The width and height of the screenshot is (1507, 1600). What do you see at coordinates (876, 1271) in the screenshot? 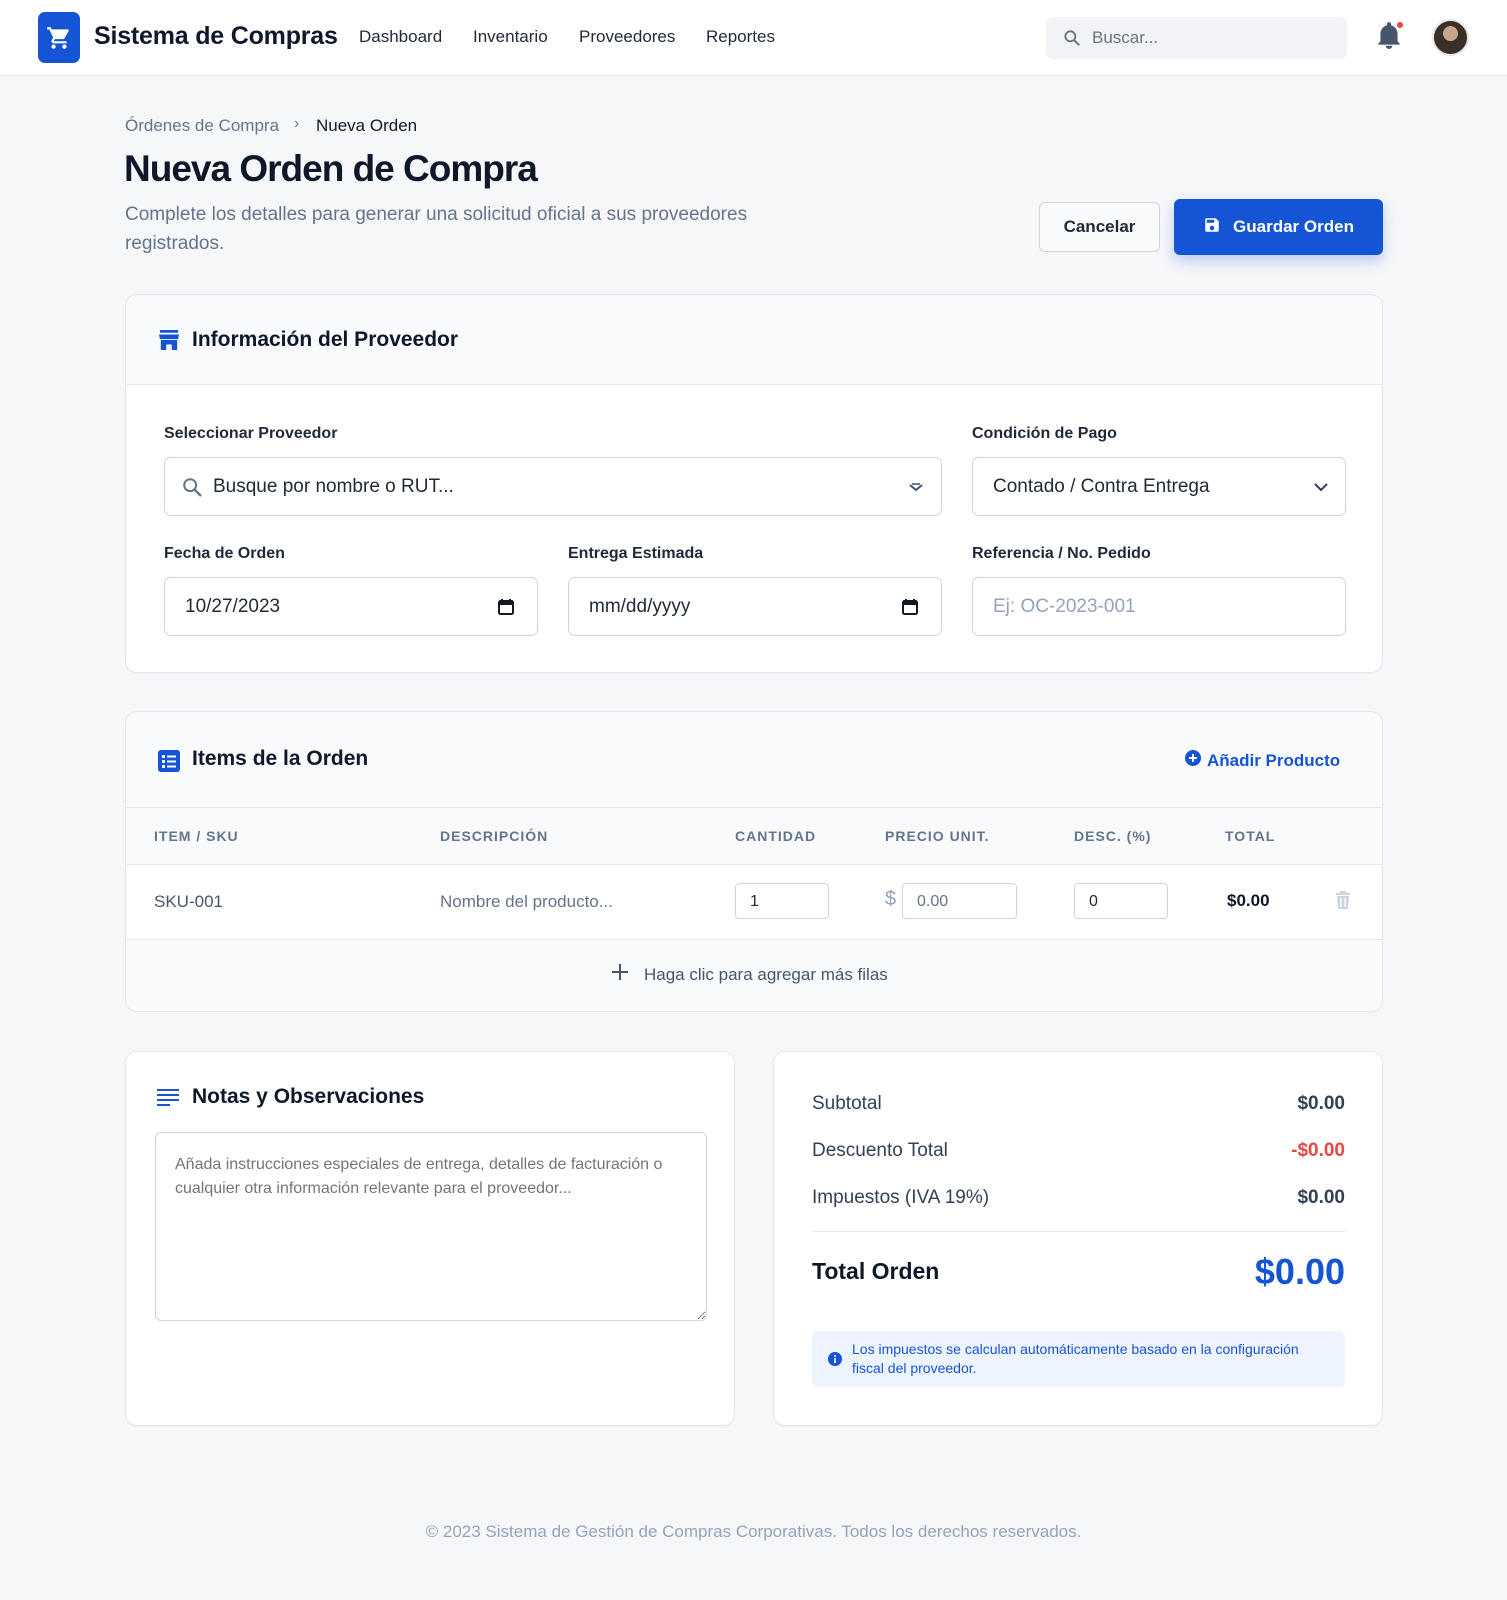
I see `total-order-label: Total Orden` at bounding box center [876, 1271].